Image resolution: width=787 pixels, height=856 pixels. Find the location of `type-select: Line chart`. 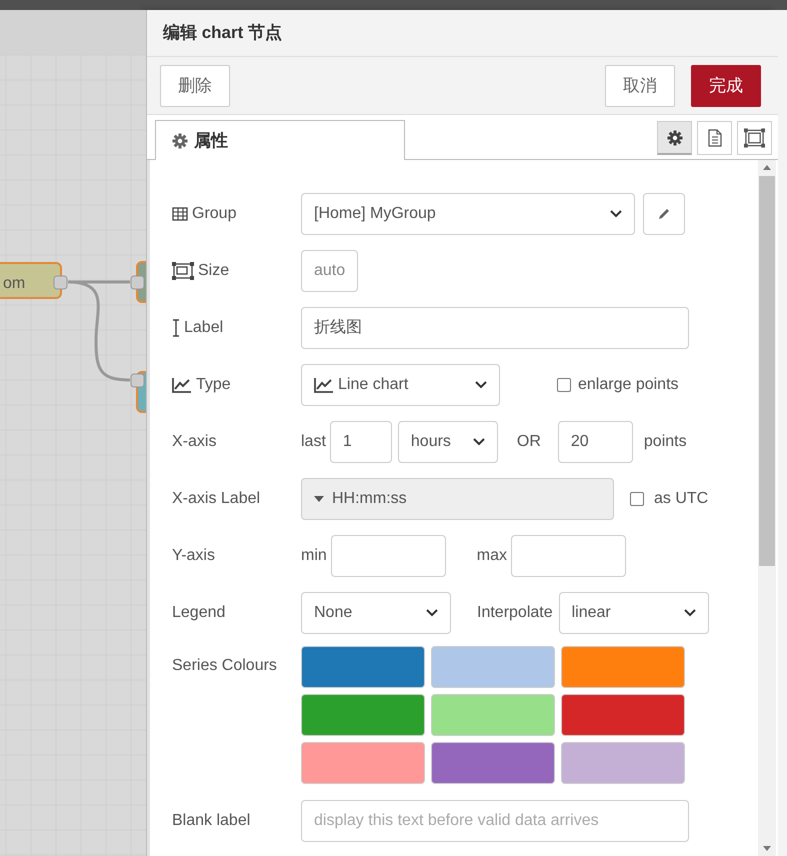

type-select: Line chart is located at coordinates (400, 385).